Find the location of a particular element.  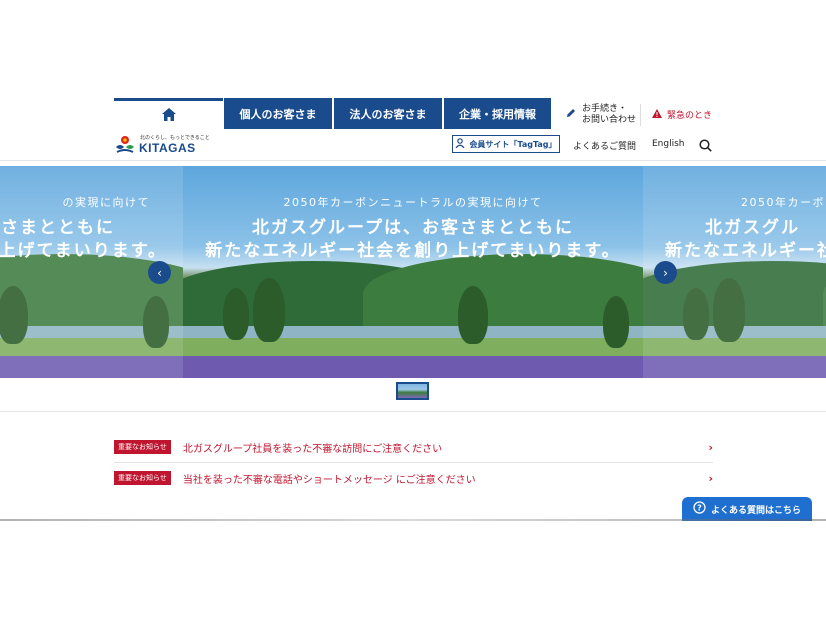

english-link: English is located at coordinates (668, 144).